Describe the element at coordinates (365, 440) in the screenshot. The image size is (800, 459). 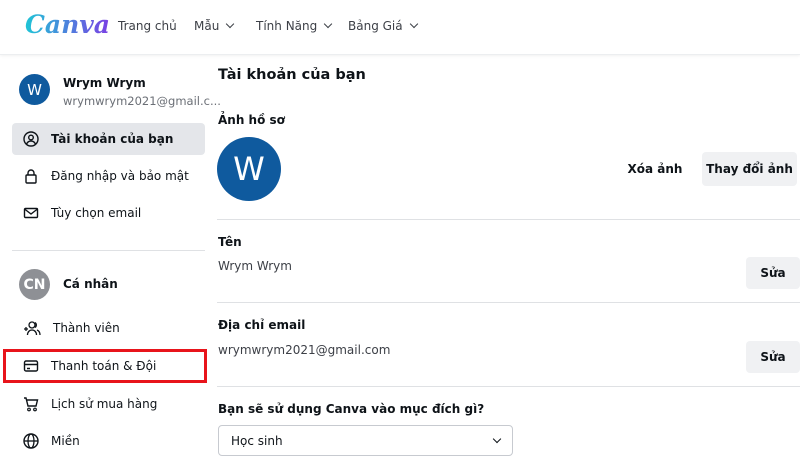
I see `purpose-select: Học sinh` at that location.